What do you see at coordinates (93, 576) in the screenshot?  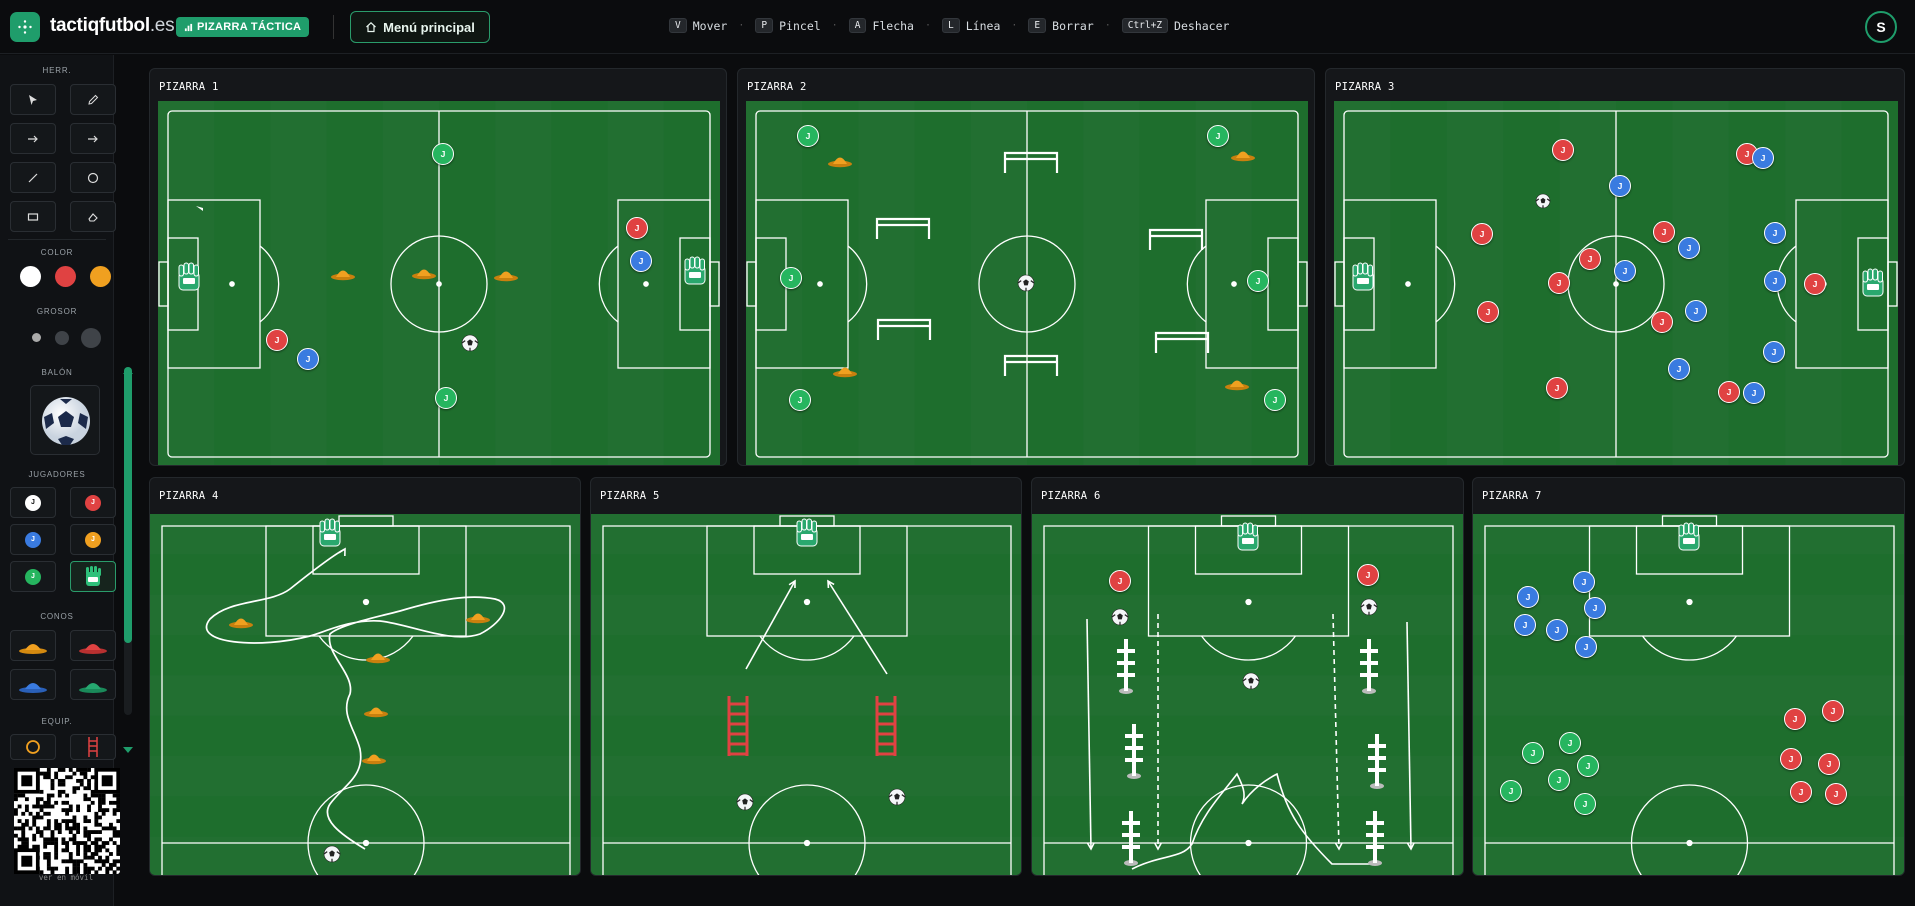 I see `goalkeeper-tool` at bounding box center [93, 576].